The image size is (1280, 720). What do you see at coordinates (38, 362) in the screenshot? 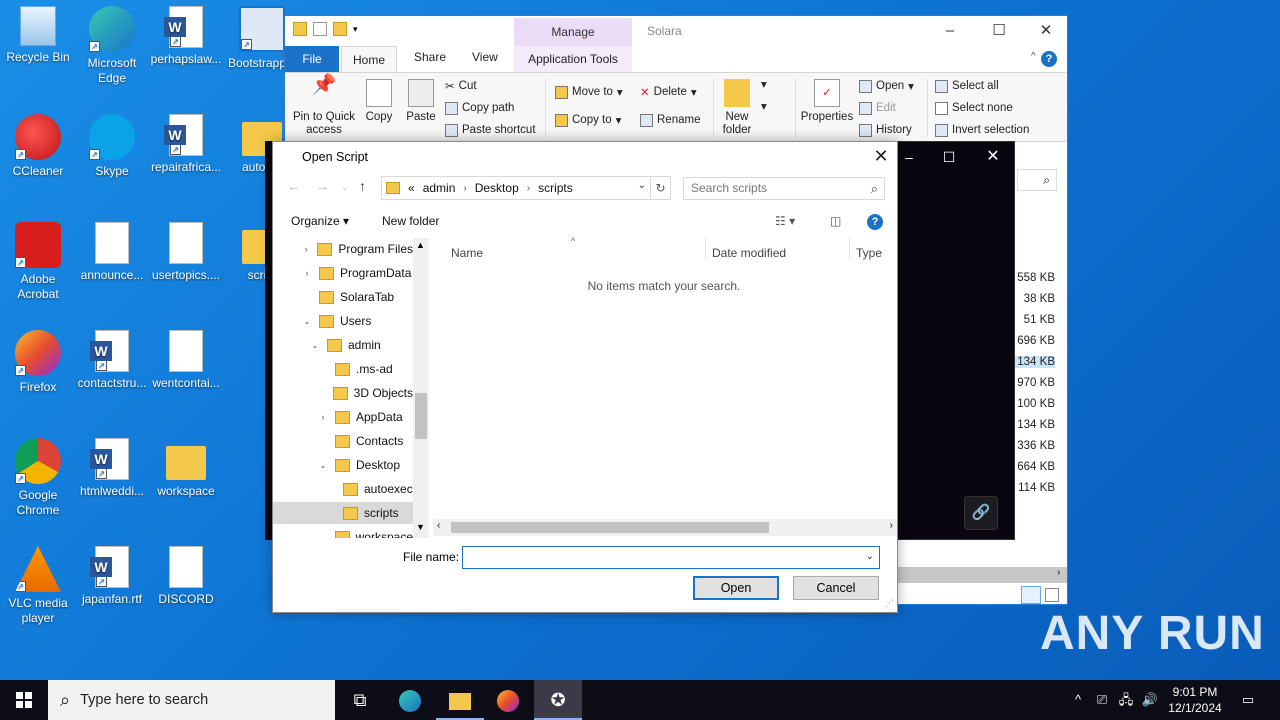
I see `desktop-icon: ↗ Firefox` at bounding box center [38, 362].